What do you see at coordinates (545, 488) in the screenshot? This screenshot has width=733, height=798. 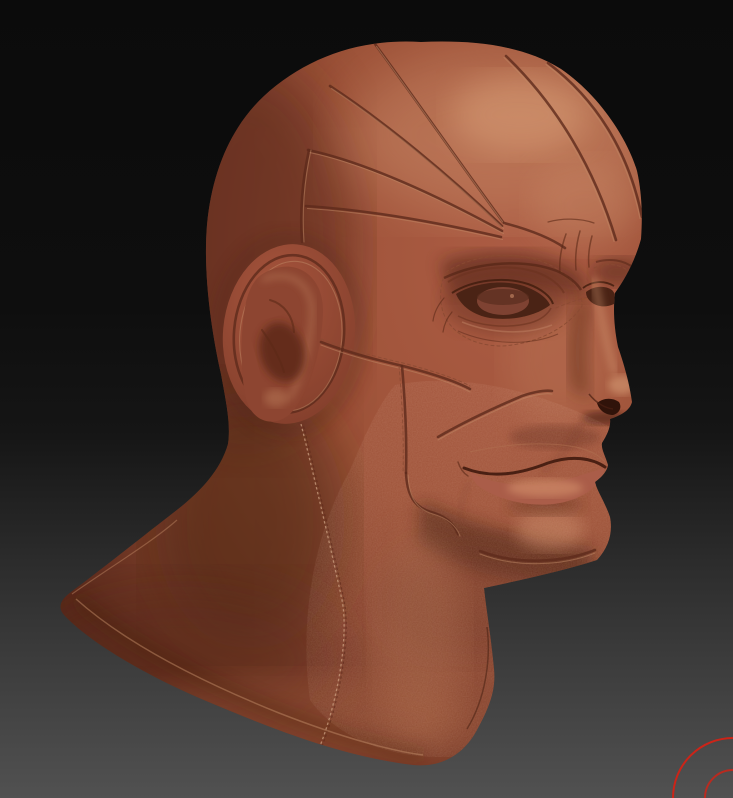 I see `lower-lip-highlight` at bounding box center [545, 488].